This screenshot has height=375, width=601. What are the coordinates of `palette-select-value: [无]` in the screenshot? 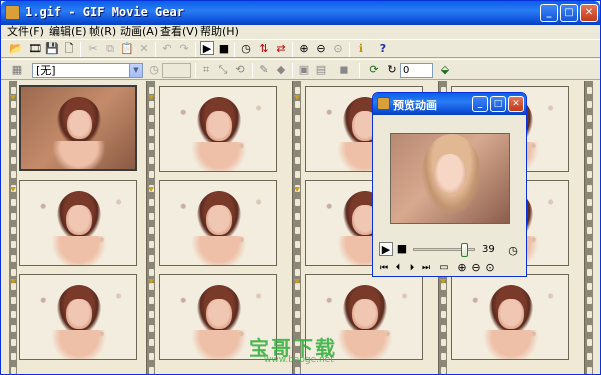 It's located at (46, 70).